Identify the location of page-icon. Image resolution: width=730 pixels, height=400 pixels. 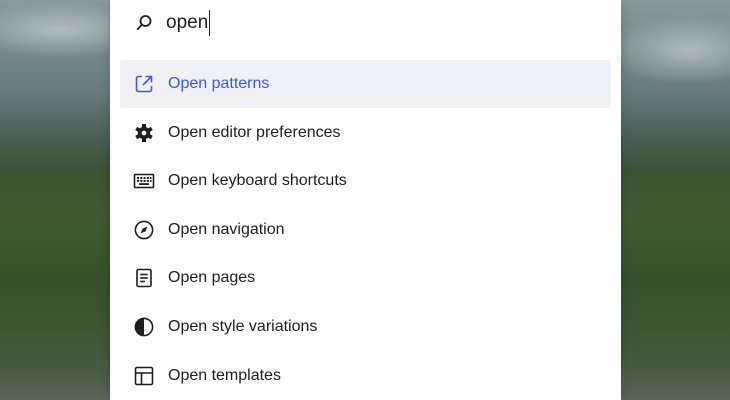
(144, 278).